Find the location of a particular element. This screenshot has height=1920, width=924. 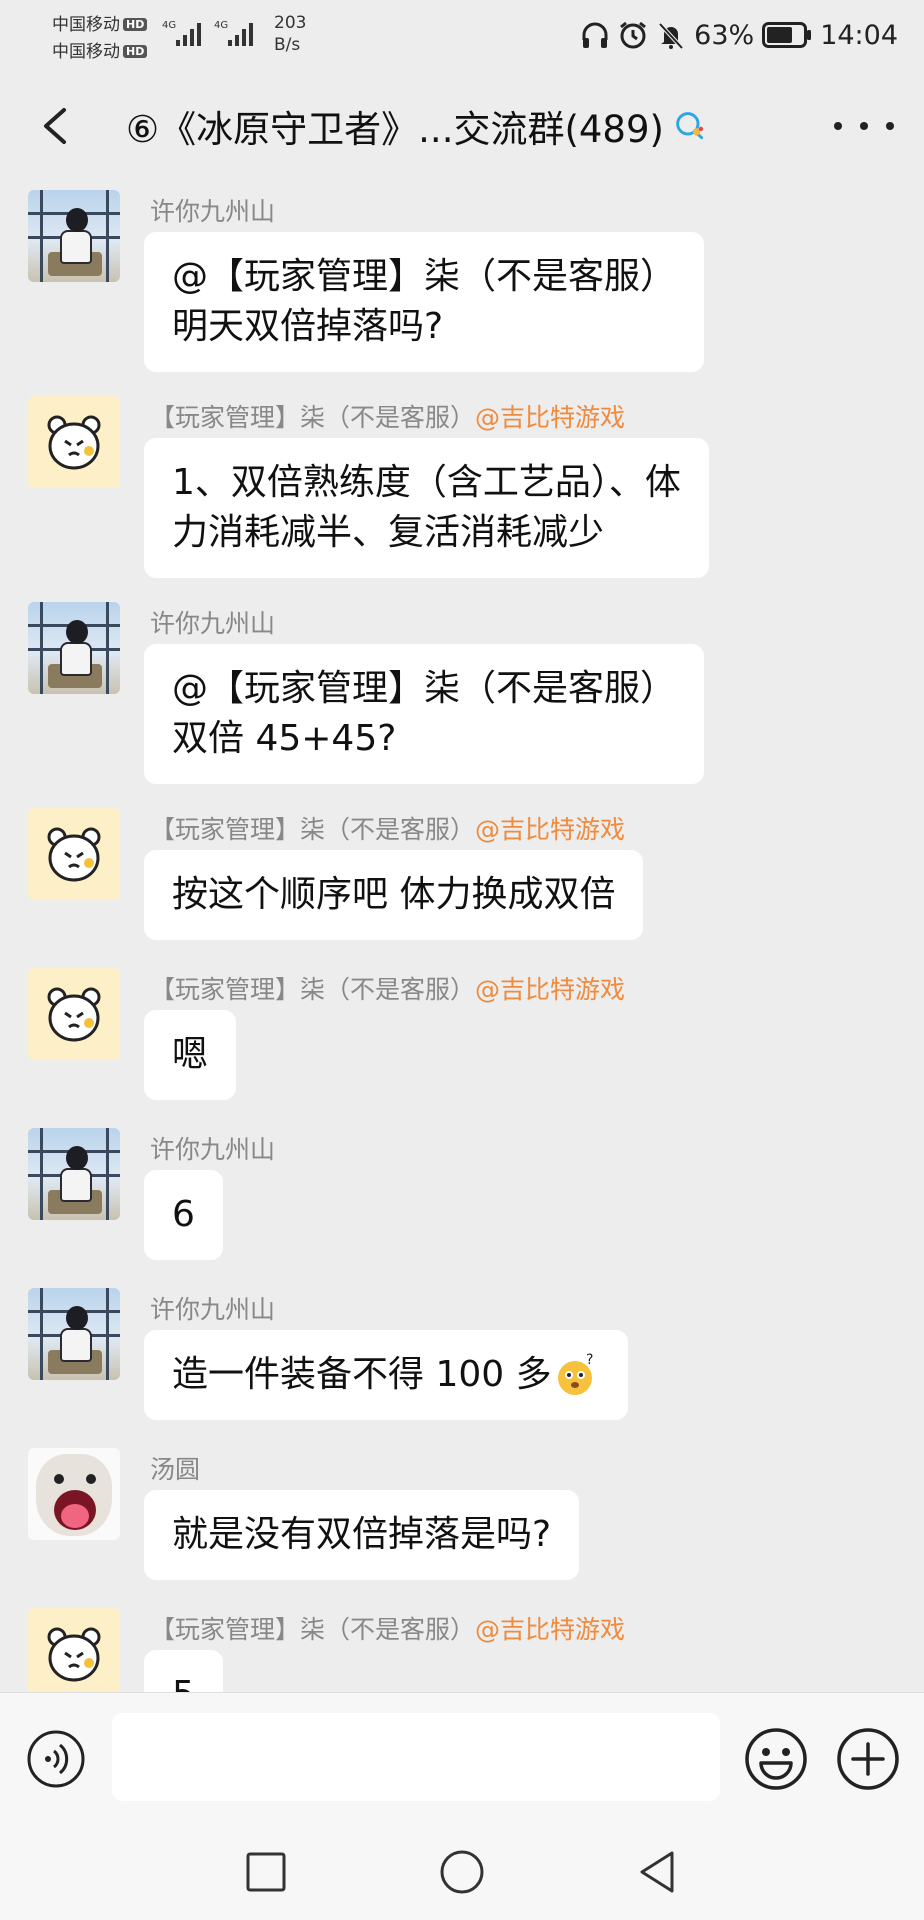

message-item: 汤圆 就是没有双倍掉落是吗? is located at coordinates (462, 1509).